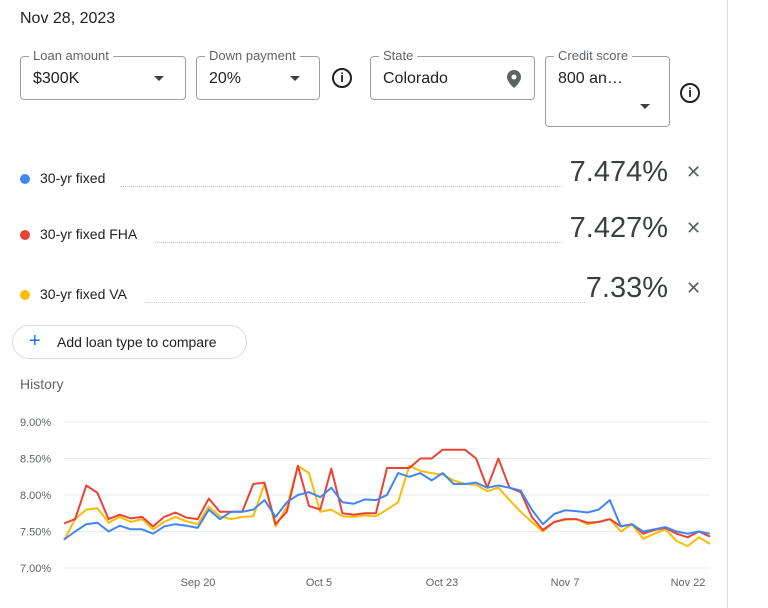 This screenshot has height=608, width=768. I want to click on add-loan-type-label: Add loan type to compare, so click(137, 342).